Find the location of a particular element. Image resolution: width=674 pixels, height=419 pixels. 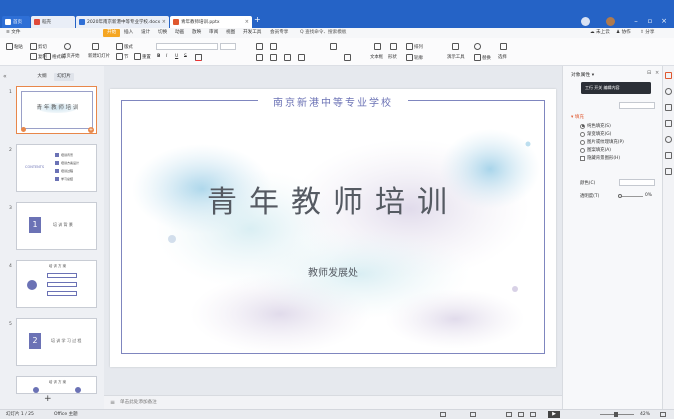

shape-icon is located at coordinates (668, 123).